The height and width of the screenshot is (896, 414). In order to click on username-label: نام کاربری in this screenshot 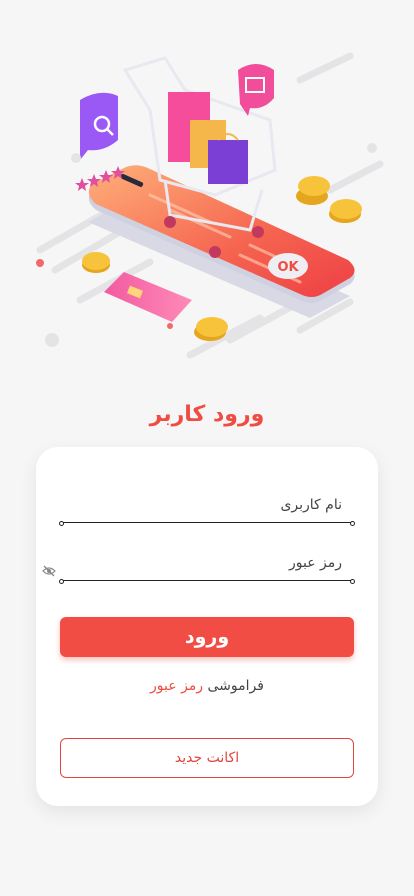, I will do `click(311, 505)`.